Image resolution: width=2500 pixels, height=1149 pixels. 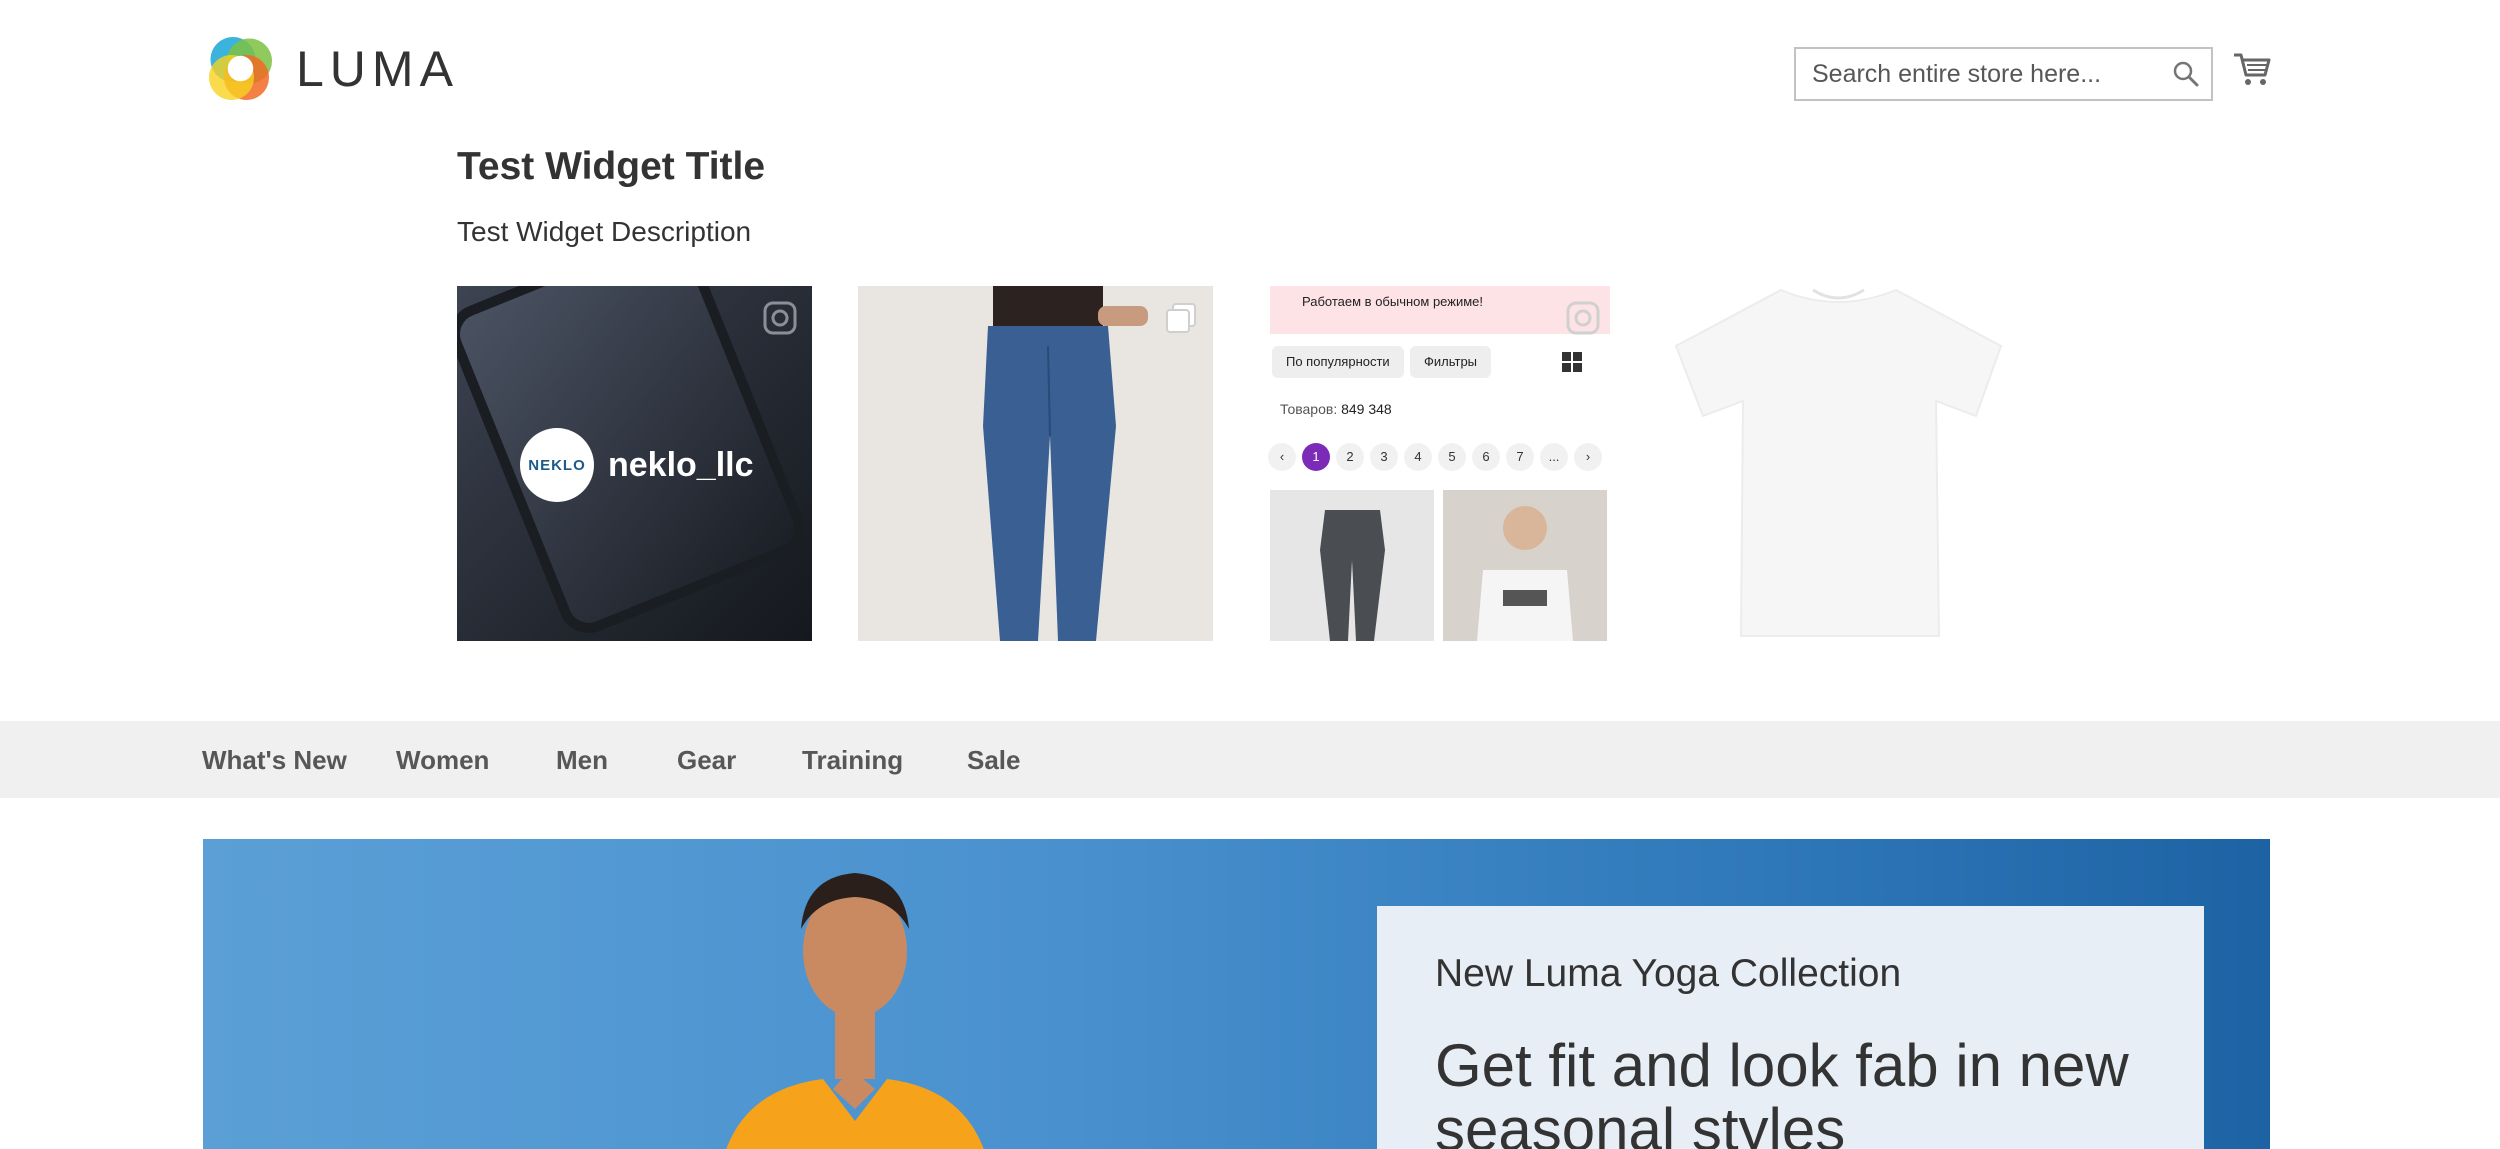 What do you see at coordinates (681, 464) in the screenshot?
I see `account-name: neklo_llc` at bounding box center [681, 464].